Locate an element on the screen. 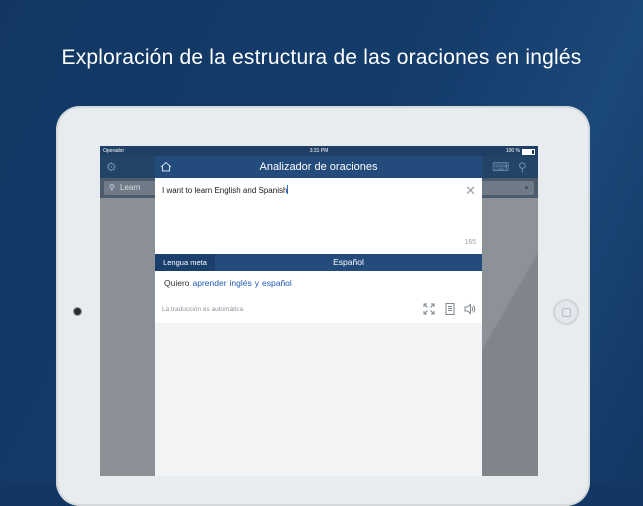 The image size is (643, 506). clear-search-icon: ● is located at coordinates (526, 188).